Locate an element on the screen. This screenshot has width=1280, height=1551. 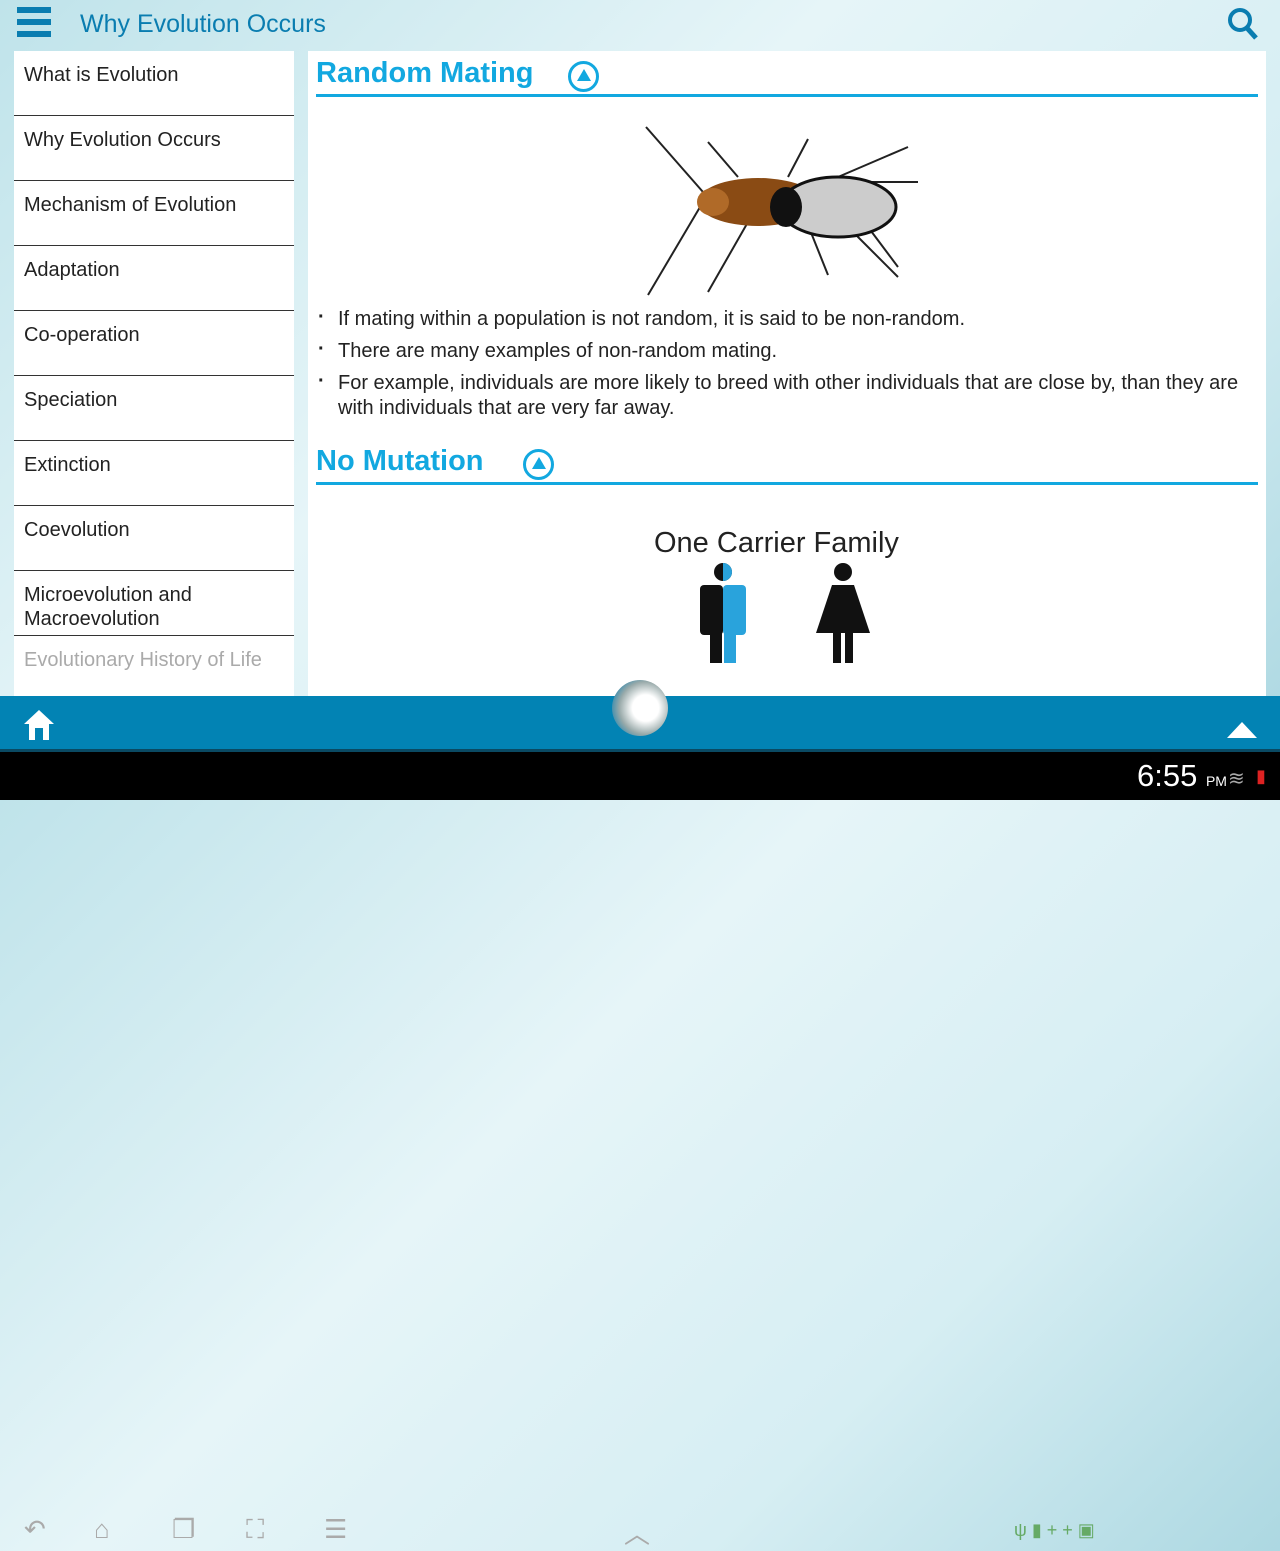
section-header: Random Mating is located at coordinates (787, 74).